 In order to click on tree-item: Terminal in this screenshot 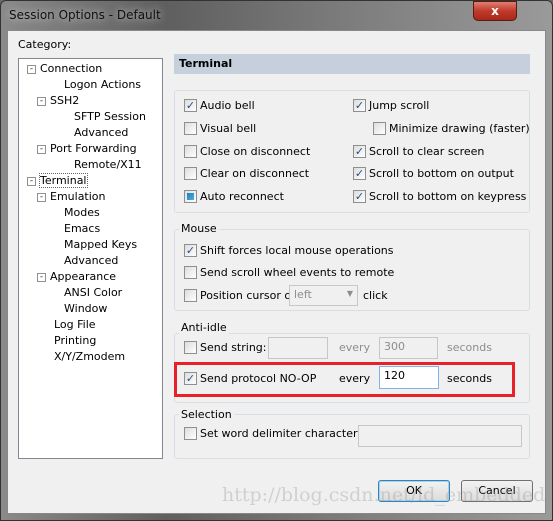, I will do `click(63, 180)`.